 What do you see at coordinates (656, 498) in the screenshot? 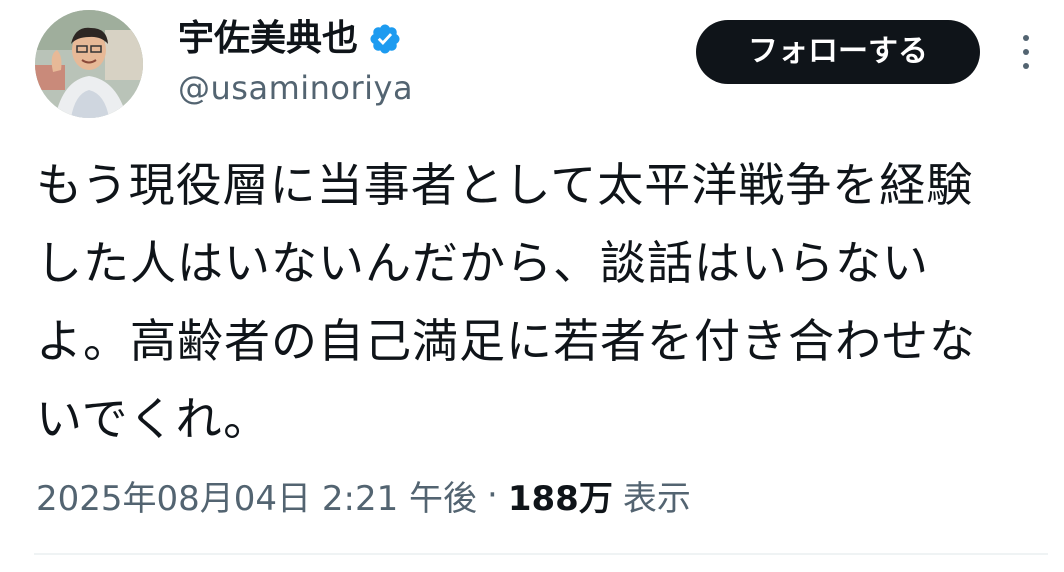
I see `views-label: 表示` at bounding box center [656, 498].